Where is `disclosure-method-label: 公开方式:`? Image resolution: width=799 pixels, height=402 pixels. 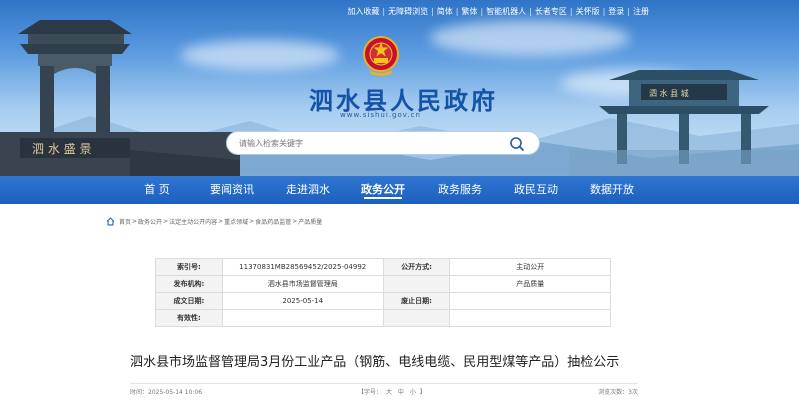 disclosure-method-label: 公开方式: is located at coordinates (416, 267).